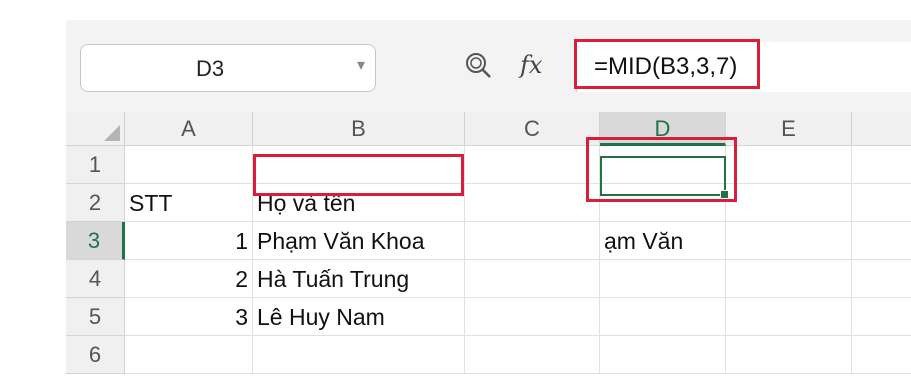 Image resolution: width=911 pixels, height=392 pixels. I want to click on cell-d6, so click(663, 355).